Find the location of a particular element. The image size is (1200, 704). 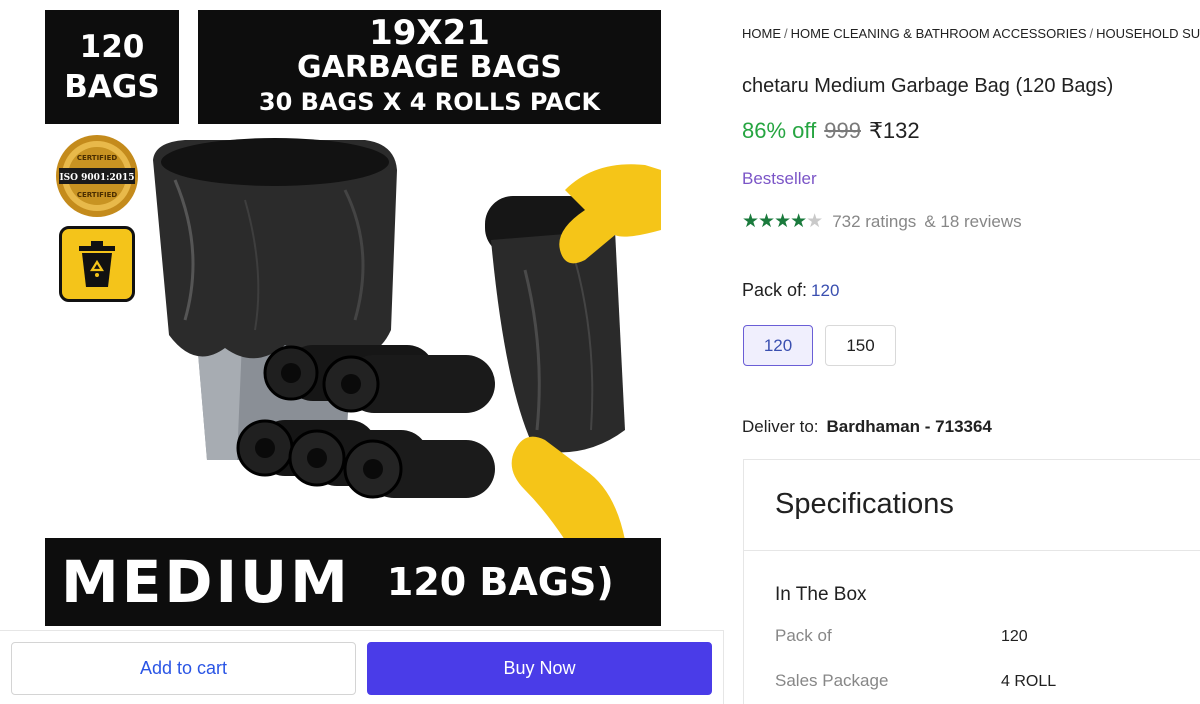

seal-top-text: CERTIFIED is located at coordinates (97, 158).